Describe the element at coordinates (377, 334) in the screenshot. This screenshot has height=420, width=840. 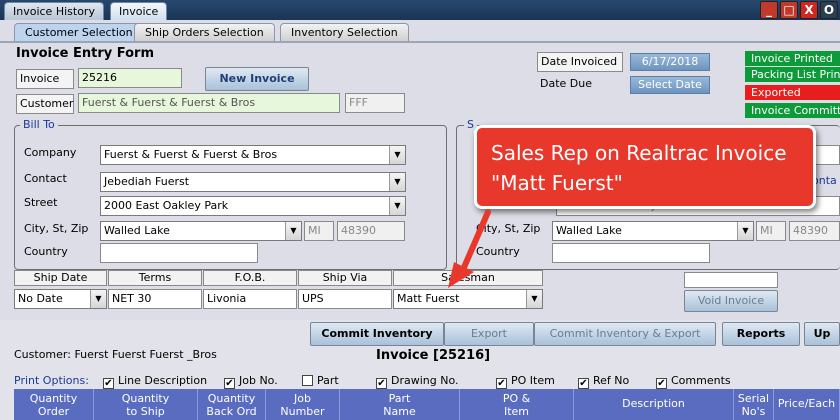
I see `commit-inventory-button: Commit Inventory` at that location.